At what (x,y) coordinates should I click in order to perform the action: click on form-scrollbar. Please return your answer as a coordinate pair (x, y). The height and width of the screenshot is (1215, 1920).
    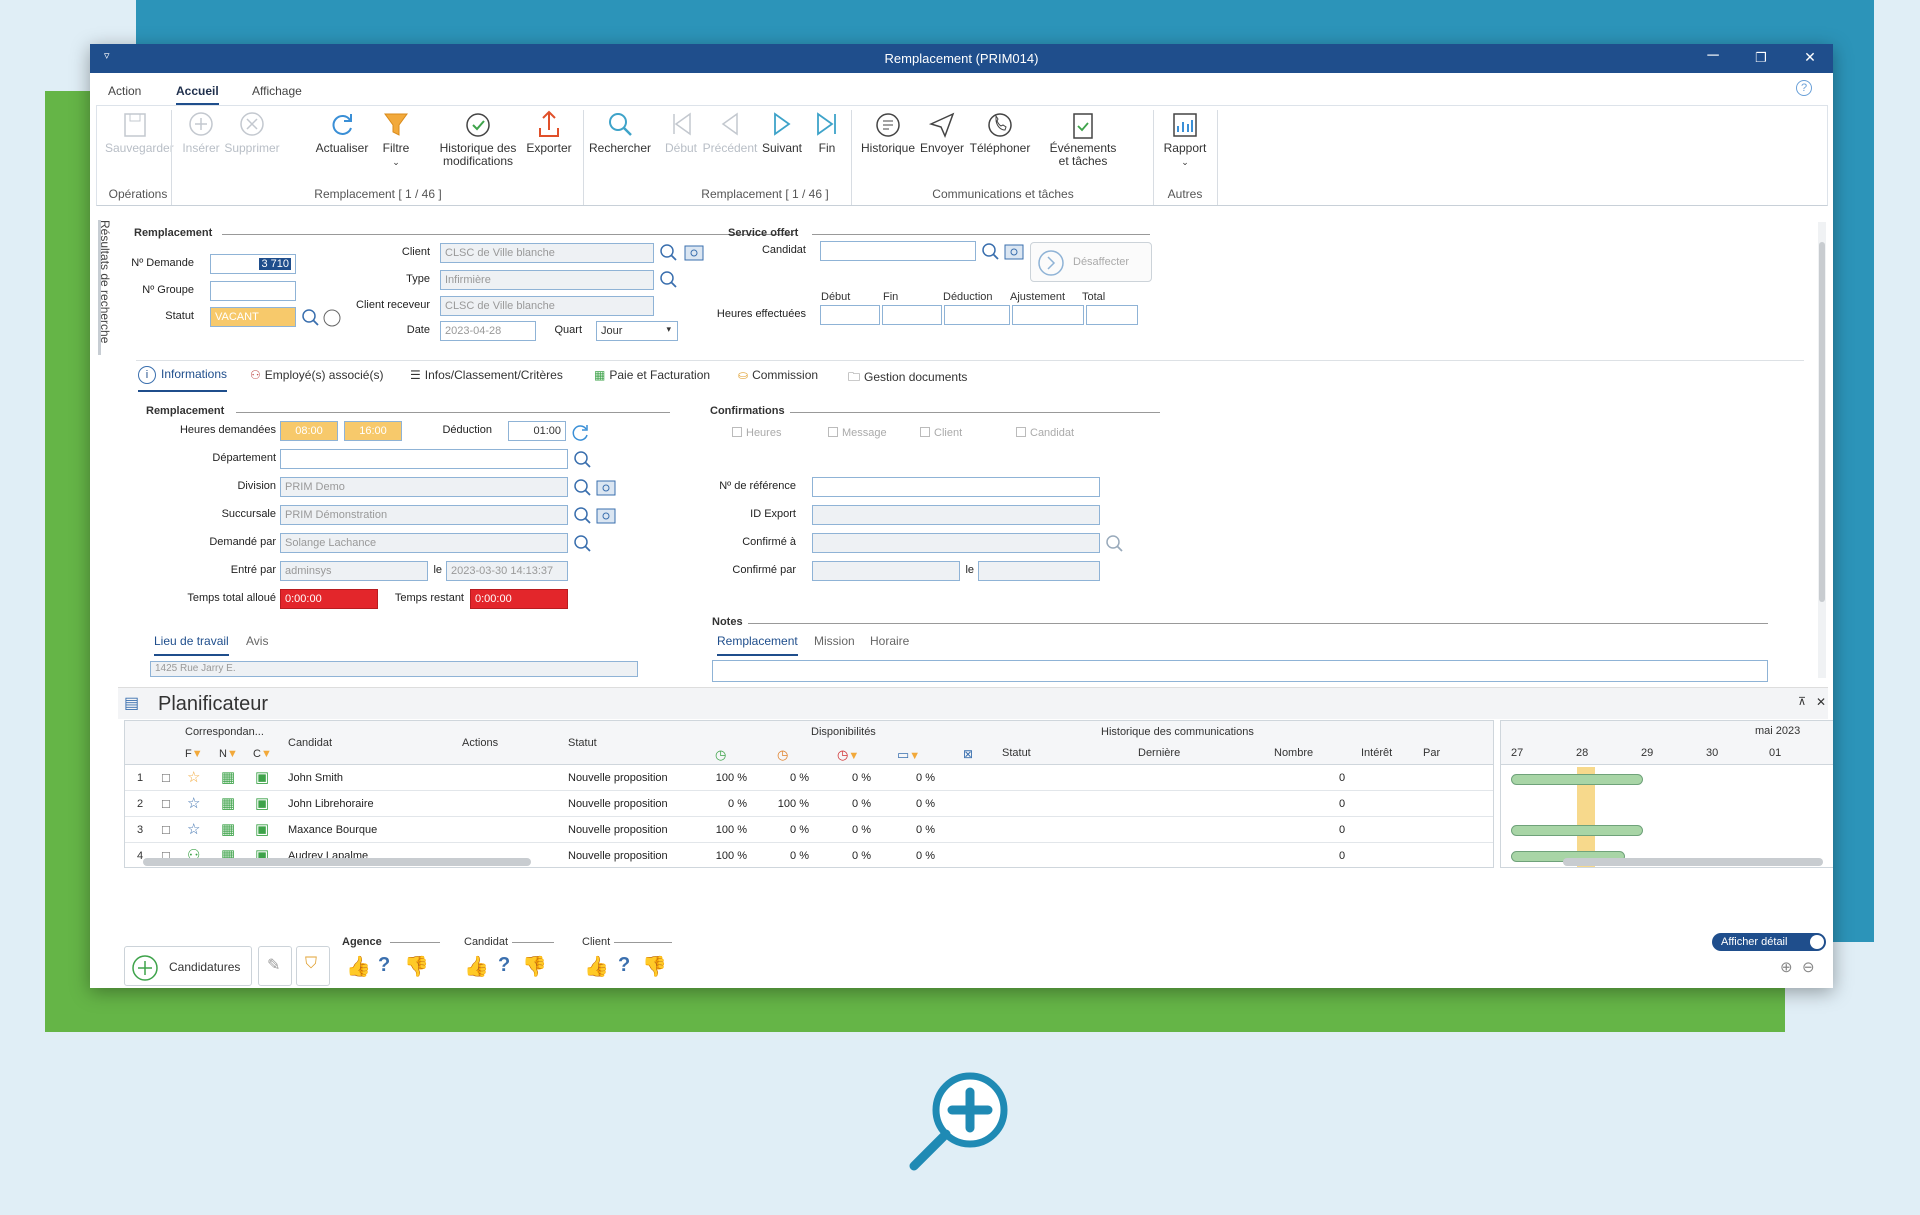
    Looking at the image, I should click on (1822, 450).